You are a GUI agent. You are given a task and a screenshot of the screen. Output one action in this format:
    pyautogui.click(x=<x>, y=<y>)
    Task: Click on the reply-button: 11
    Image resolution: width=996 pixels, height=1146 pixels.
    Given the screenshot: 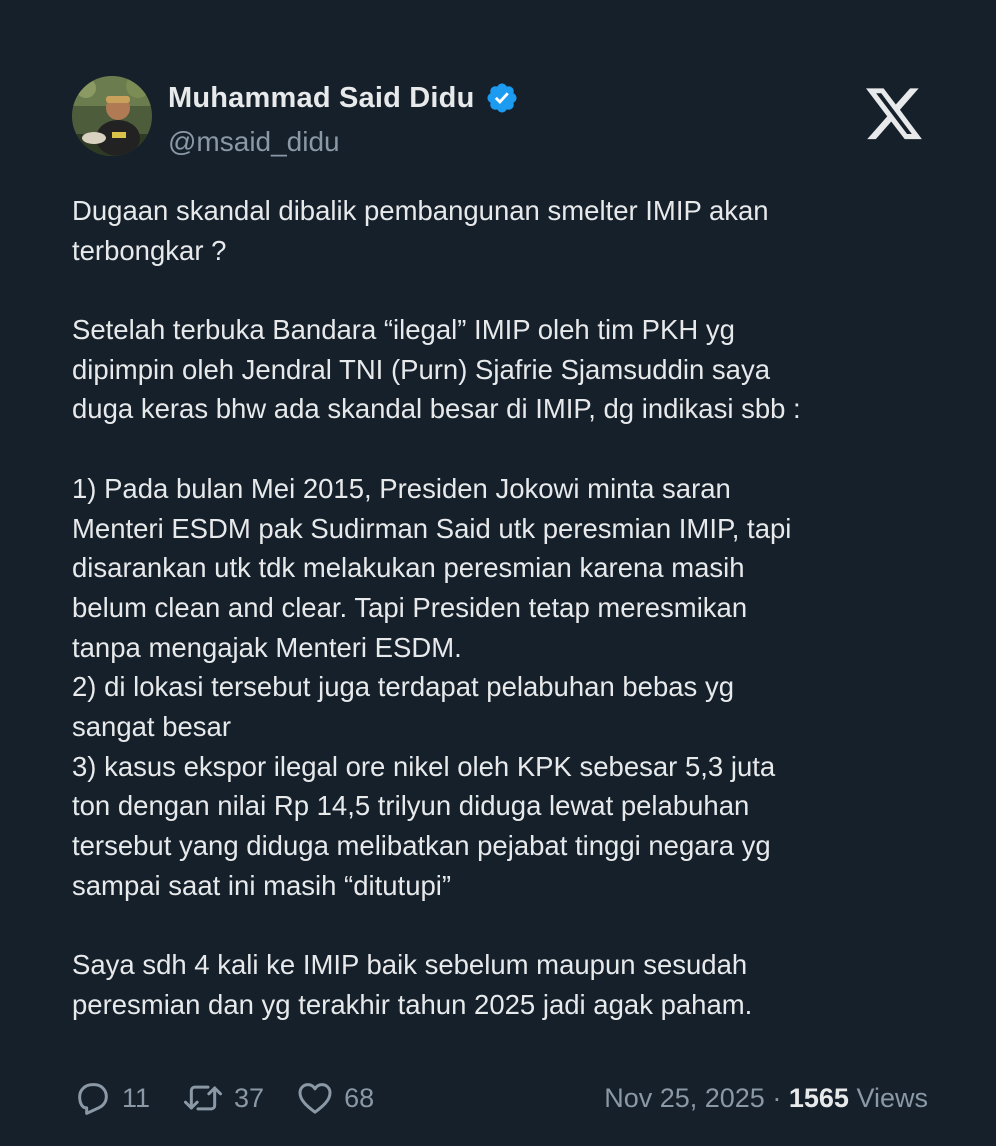 What is the action you would take?
    pyautogui.click(x=111, y=1098)
    